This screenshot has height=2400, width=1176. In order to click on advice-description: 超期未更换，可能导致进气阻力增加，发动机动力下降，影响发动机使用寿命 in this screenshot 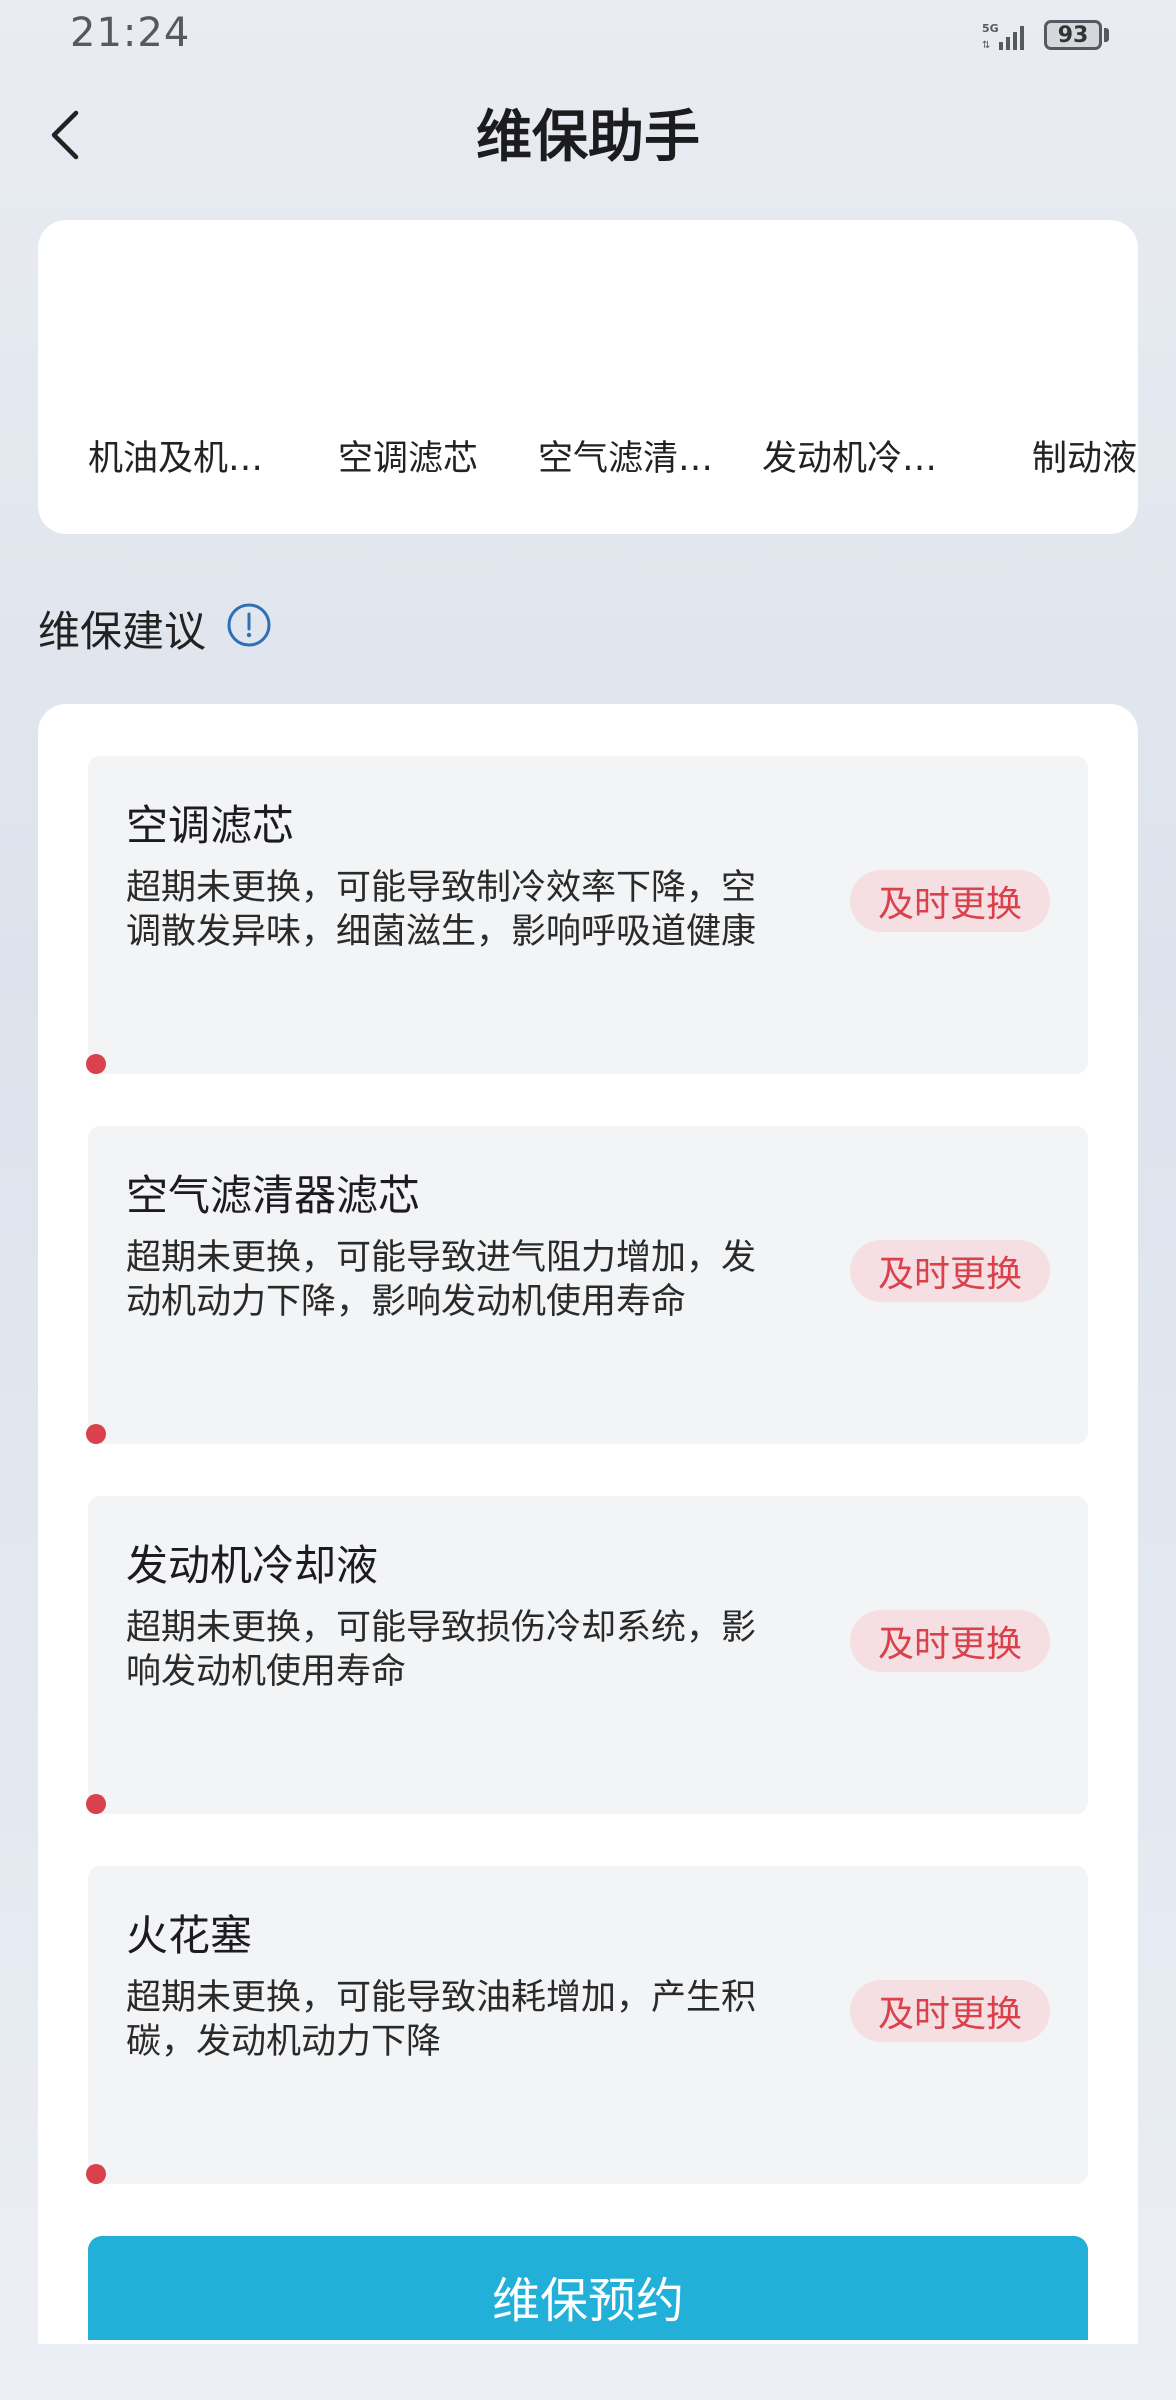, I will do `click(441, 1280)`.